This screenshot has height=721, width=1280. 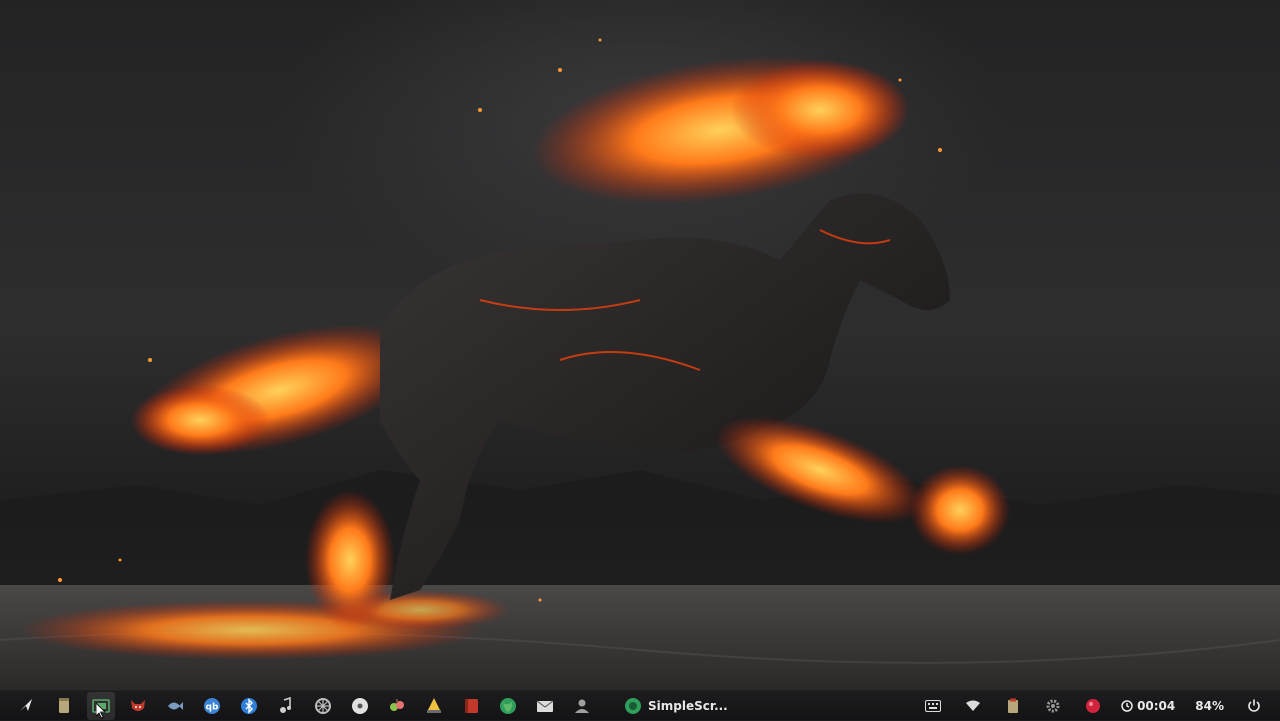 I want to click on clock-time: 00:04, so click(x=1156, y=705).